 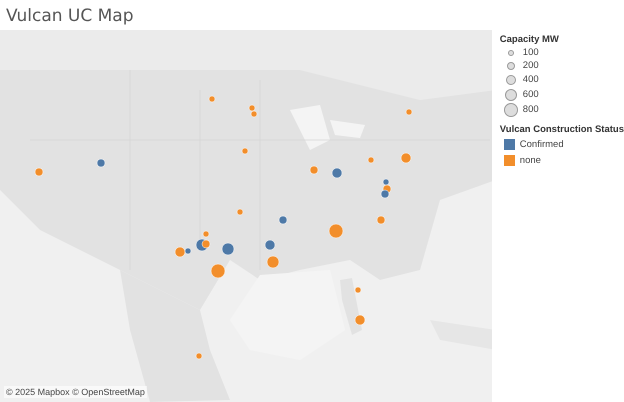 What do you see at coordinates (542, 144) in the screenshot?
I see `legend-label: Confirmed` at bounding box center [542, 144].